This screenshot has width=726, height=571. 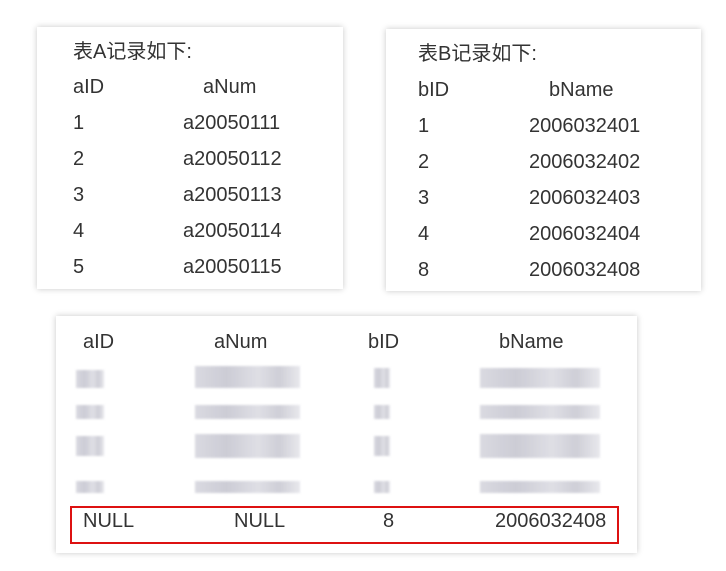 I want to click on table-a-header-anum: aNum, so click(x=230, y=87).